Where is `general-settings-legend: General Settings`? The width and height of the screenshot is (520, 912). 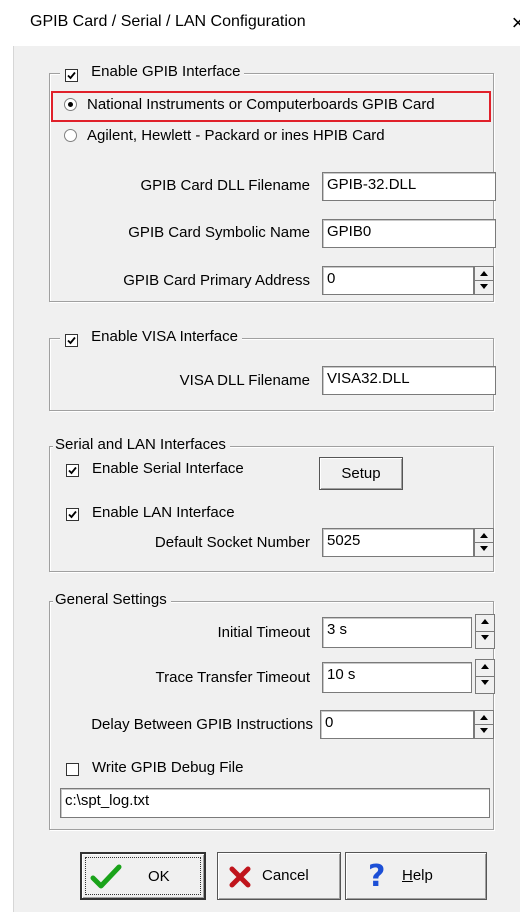 general-settings-legend: General Settings is located at coordinates (112, 599).